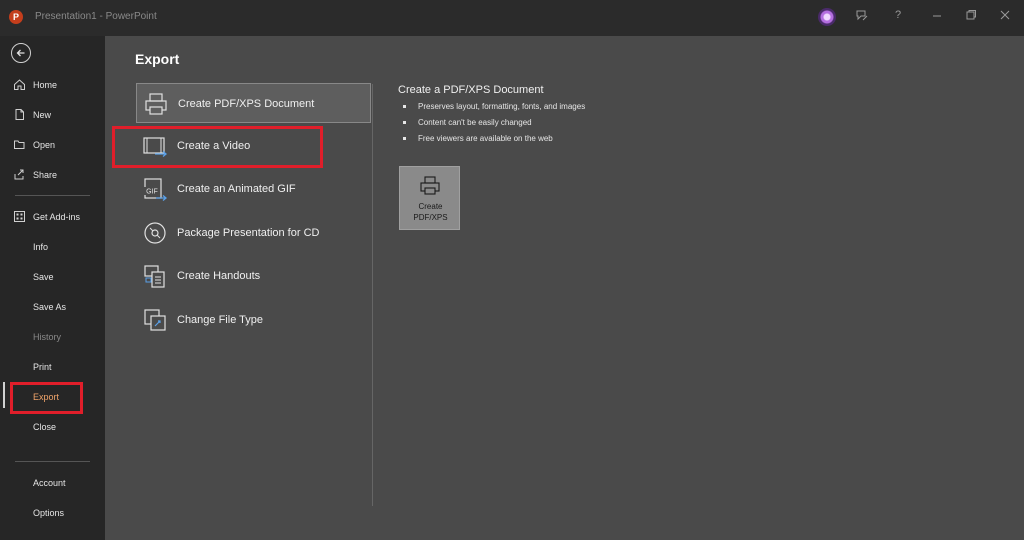 The image size is (1024, 540). What do you see at coordinates (512, 18) in the screenshot?
I see `title-bar: P Presentation1 - PowerPoint ?` at bounding box center [512, 18].